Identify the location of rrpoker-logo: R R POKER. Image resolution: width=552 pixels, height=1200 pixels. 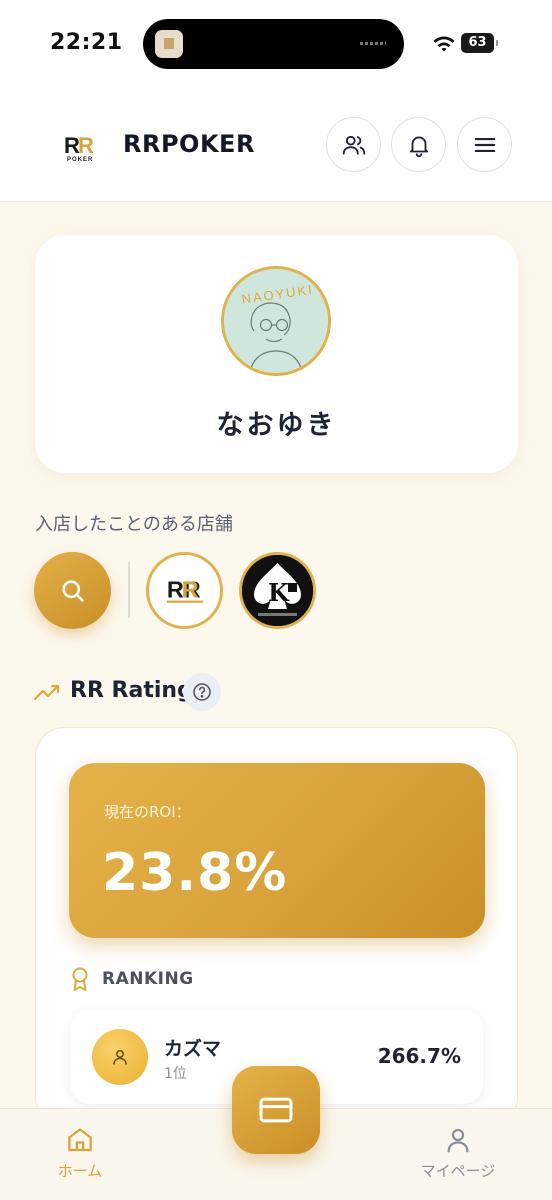
(81, 147).